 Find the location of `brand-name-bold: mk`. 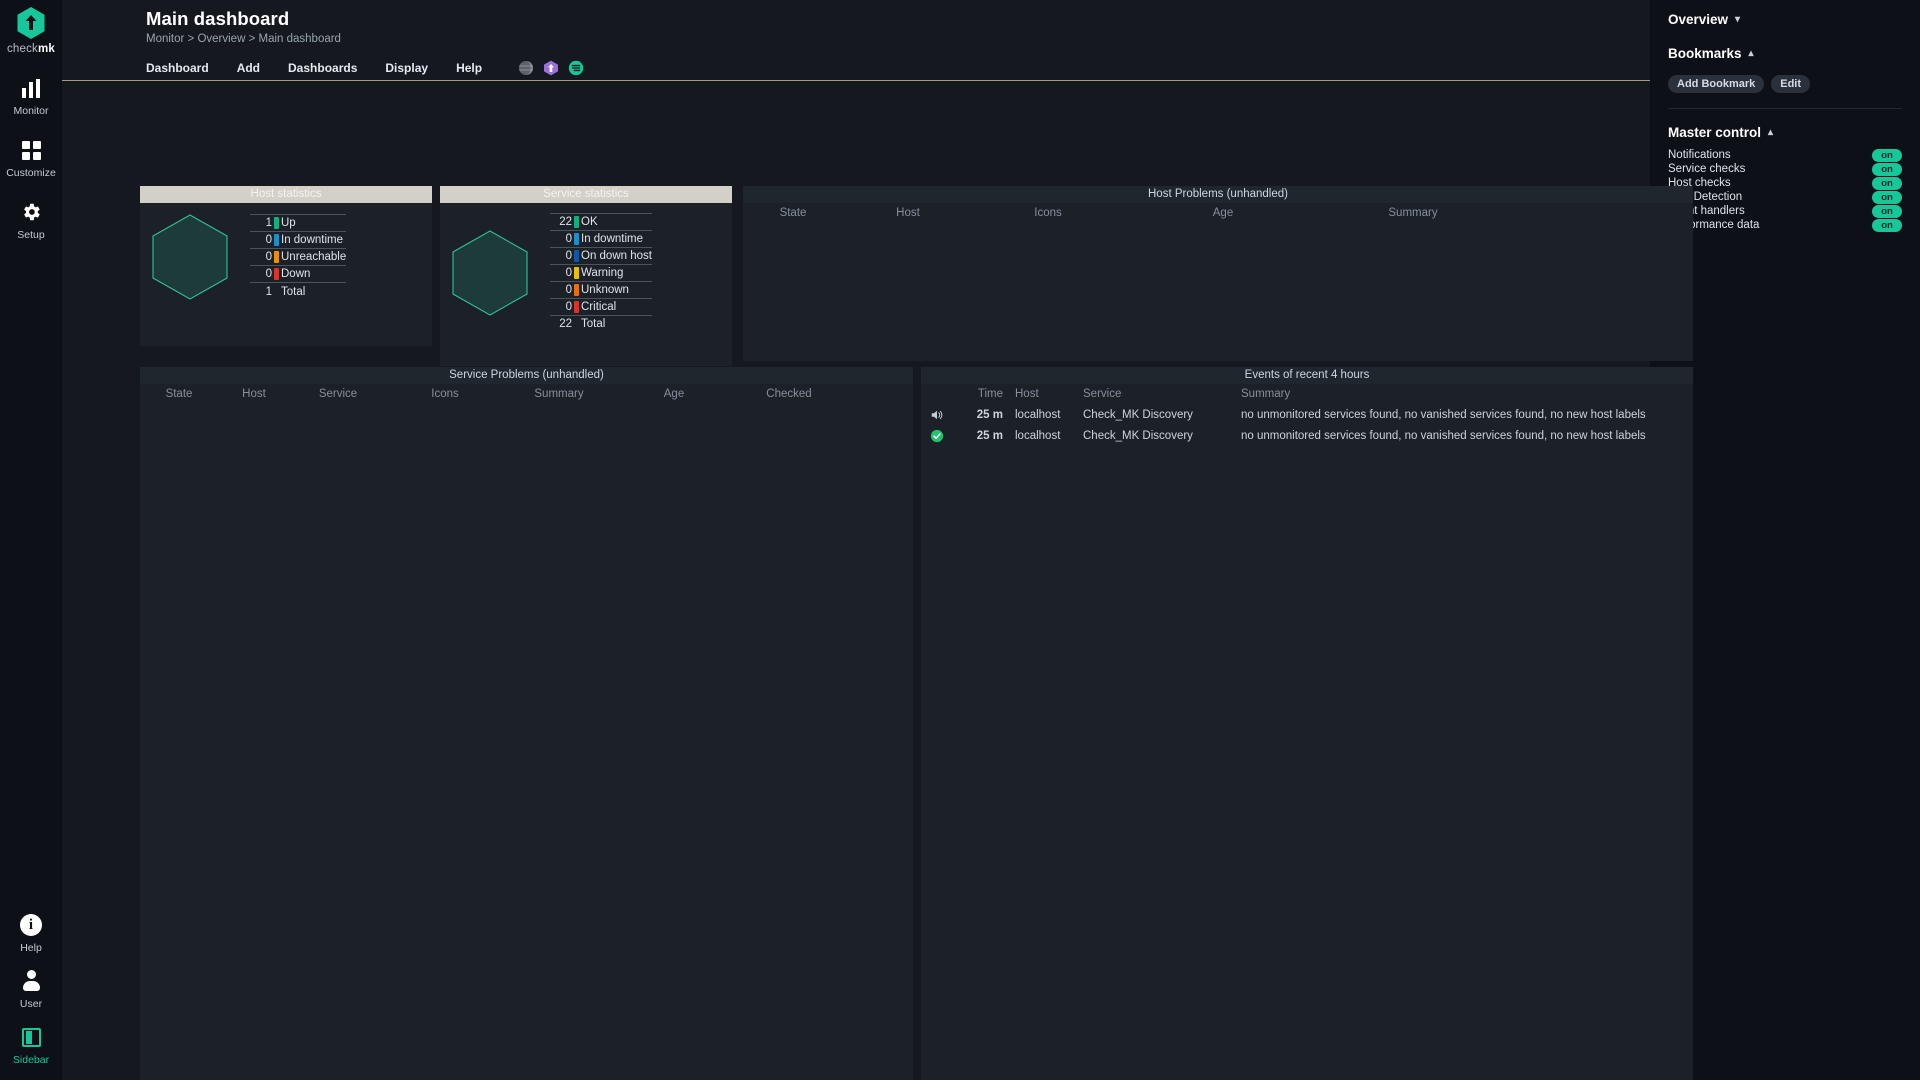

brand-name-bold: mk is located at coordinates (47, 49).